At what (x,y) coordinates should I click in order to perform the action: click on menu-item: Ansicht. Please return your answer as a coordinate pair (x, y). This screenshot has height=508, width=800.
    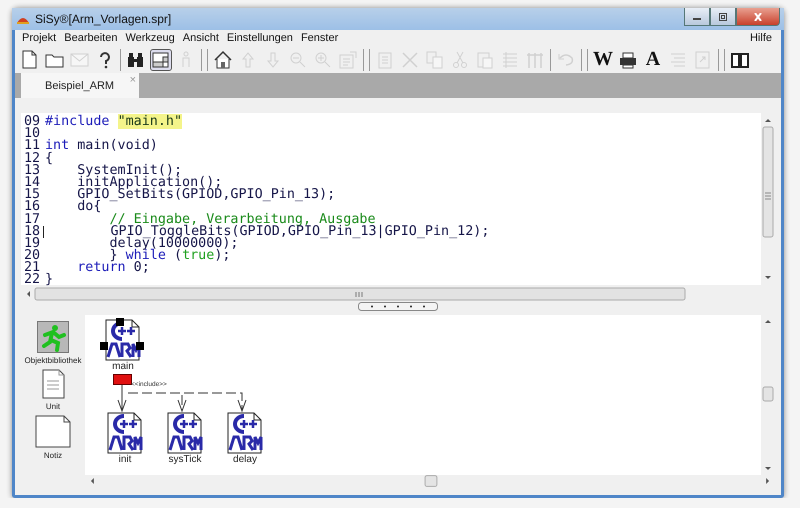
    Looking at the image, I should click on (202, 38).